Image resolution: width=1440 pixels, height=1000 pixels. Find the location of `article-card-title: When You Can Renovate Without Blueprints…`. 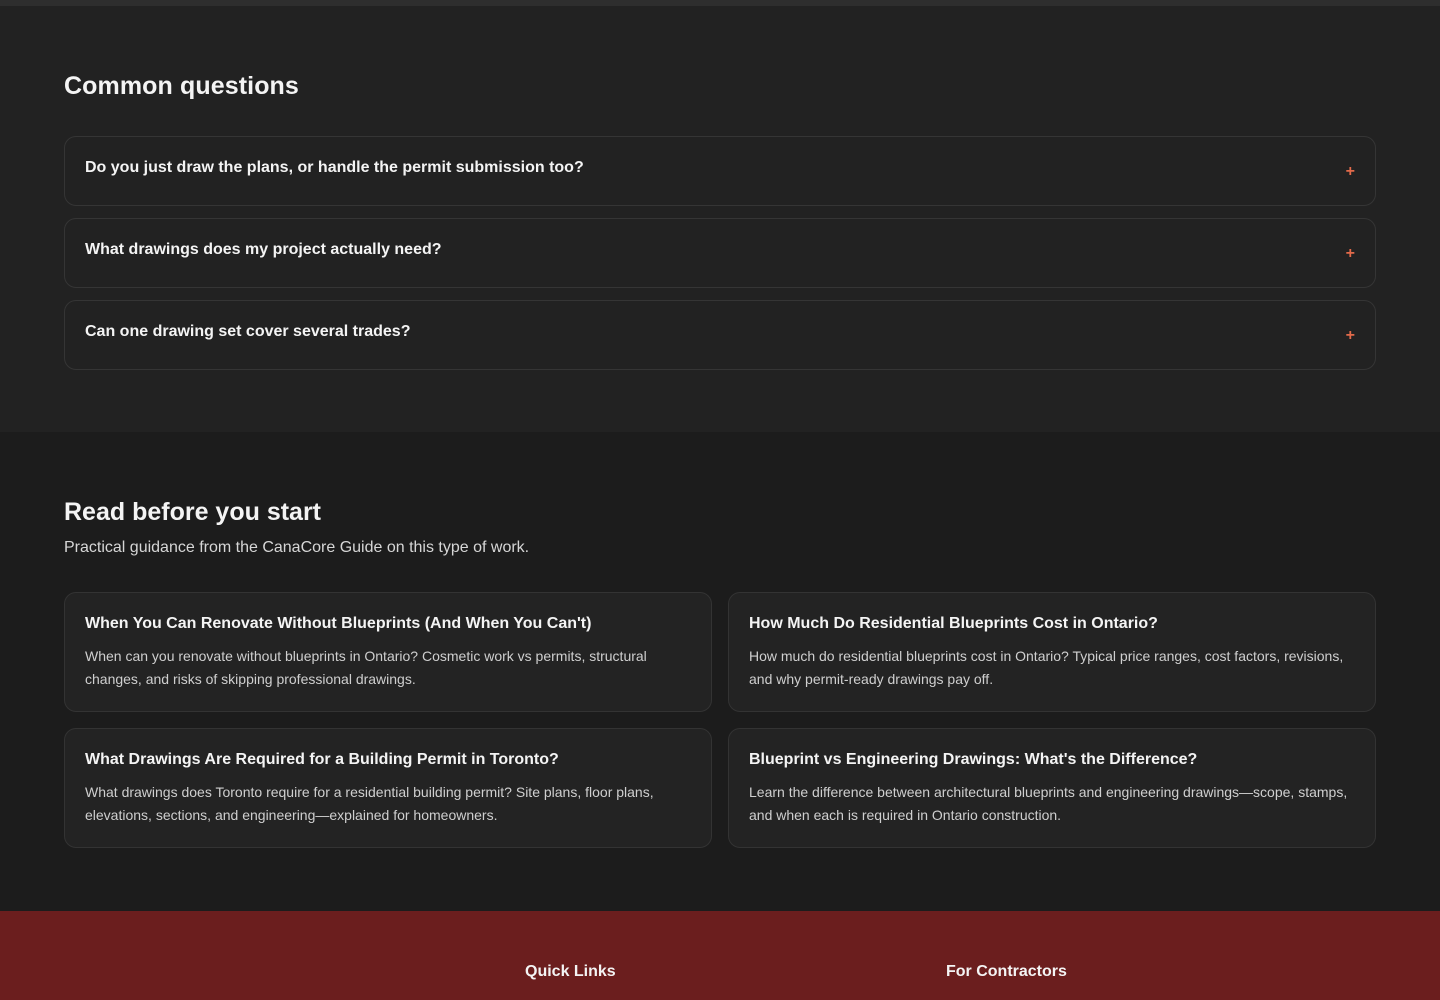

article-card-title: When You Can Renovate Without Blueprints… is located at coordinates (388, 624).